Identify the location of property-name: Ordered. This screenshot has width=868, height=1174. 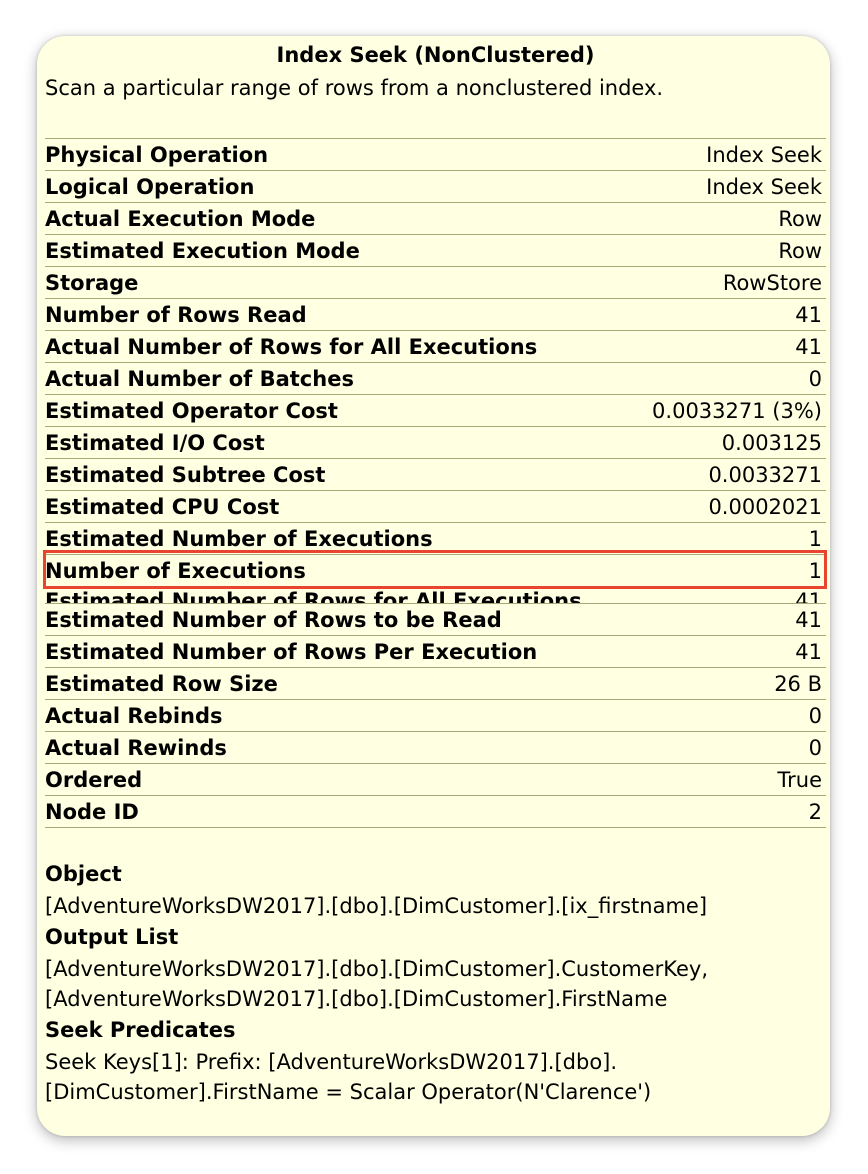
(94, 779).